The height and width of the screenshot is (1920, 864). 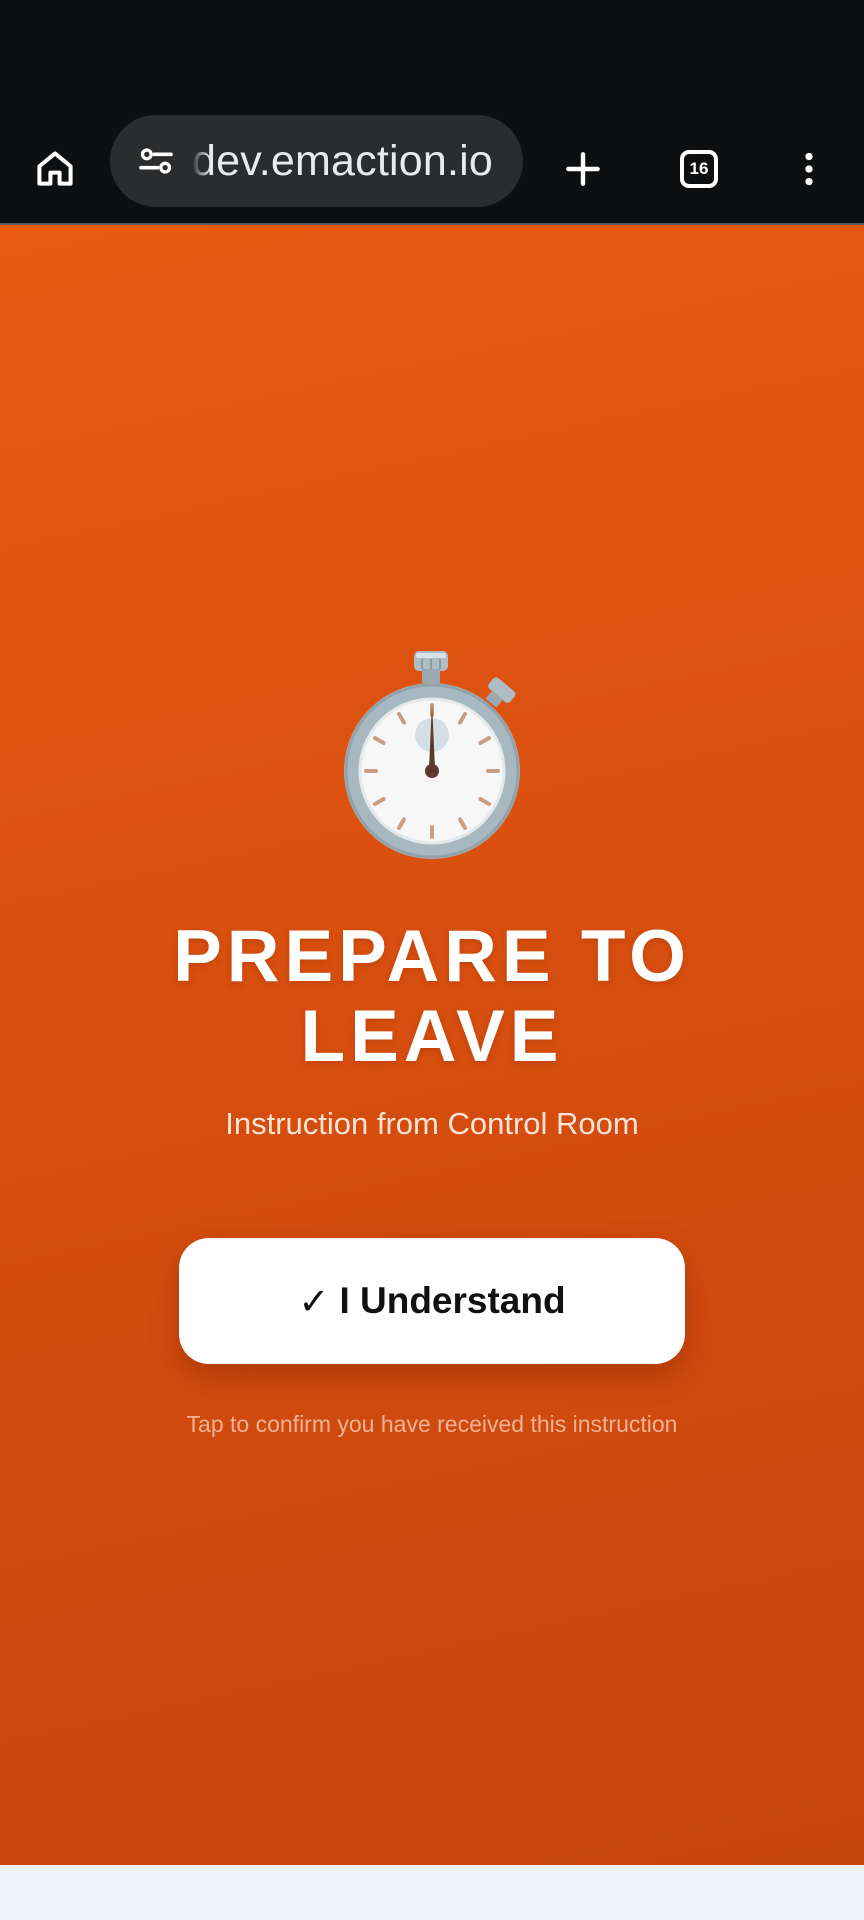 I want to click on status-bar, so click(x=432, y=56).